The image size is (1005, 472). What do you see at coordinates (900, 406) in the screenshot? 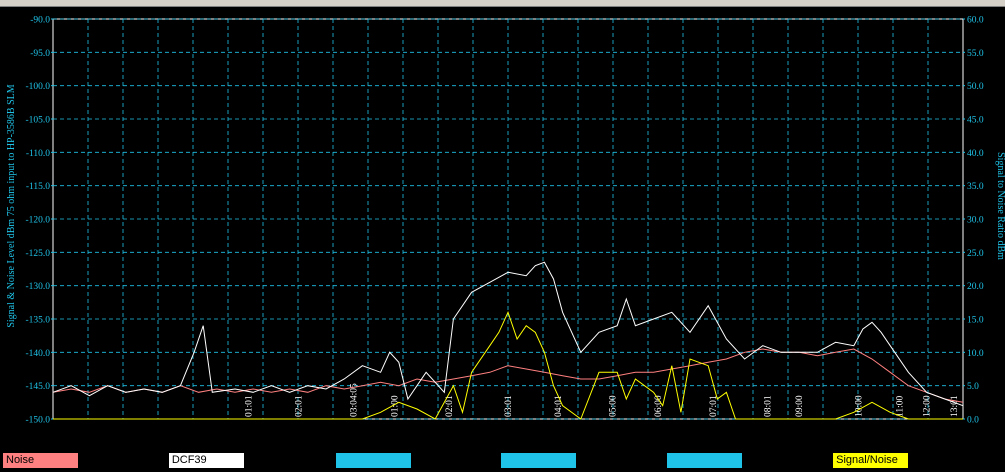
I see `x-tick-label: 11:00` at bounding box center [900, 406].